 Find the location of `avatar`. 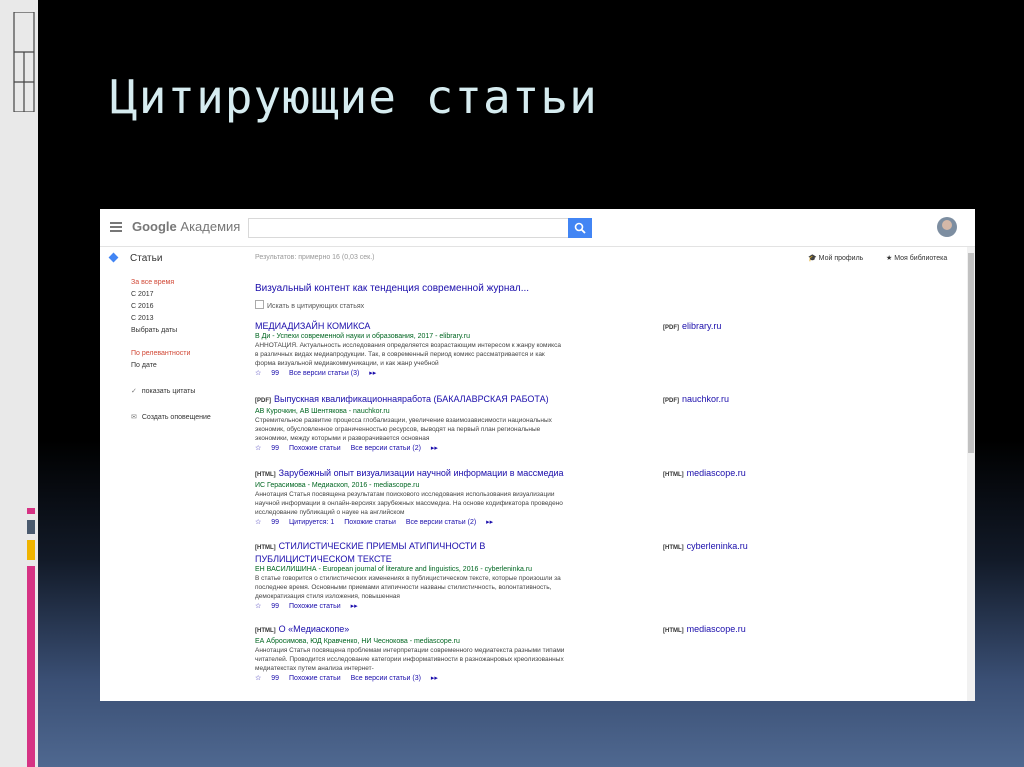

avatar is located at coordinates (947, 227).